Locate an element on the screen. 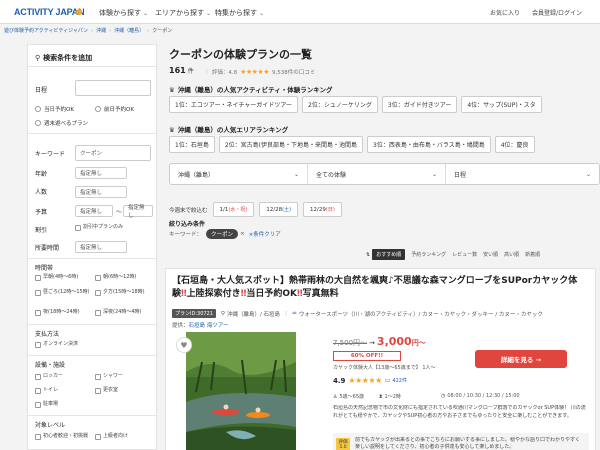  view-details-button: 詳細を見る → is located at coordinates (521, 359).